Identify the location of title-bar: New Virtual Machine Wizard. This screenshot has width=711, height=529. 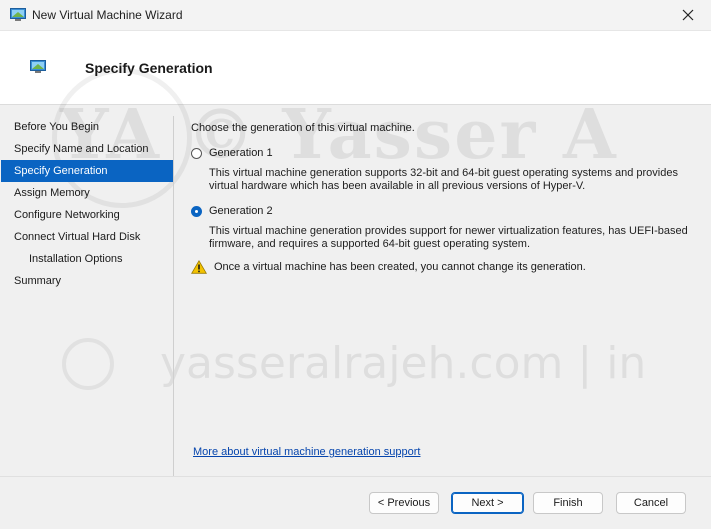
(355, 15).